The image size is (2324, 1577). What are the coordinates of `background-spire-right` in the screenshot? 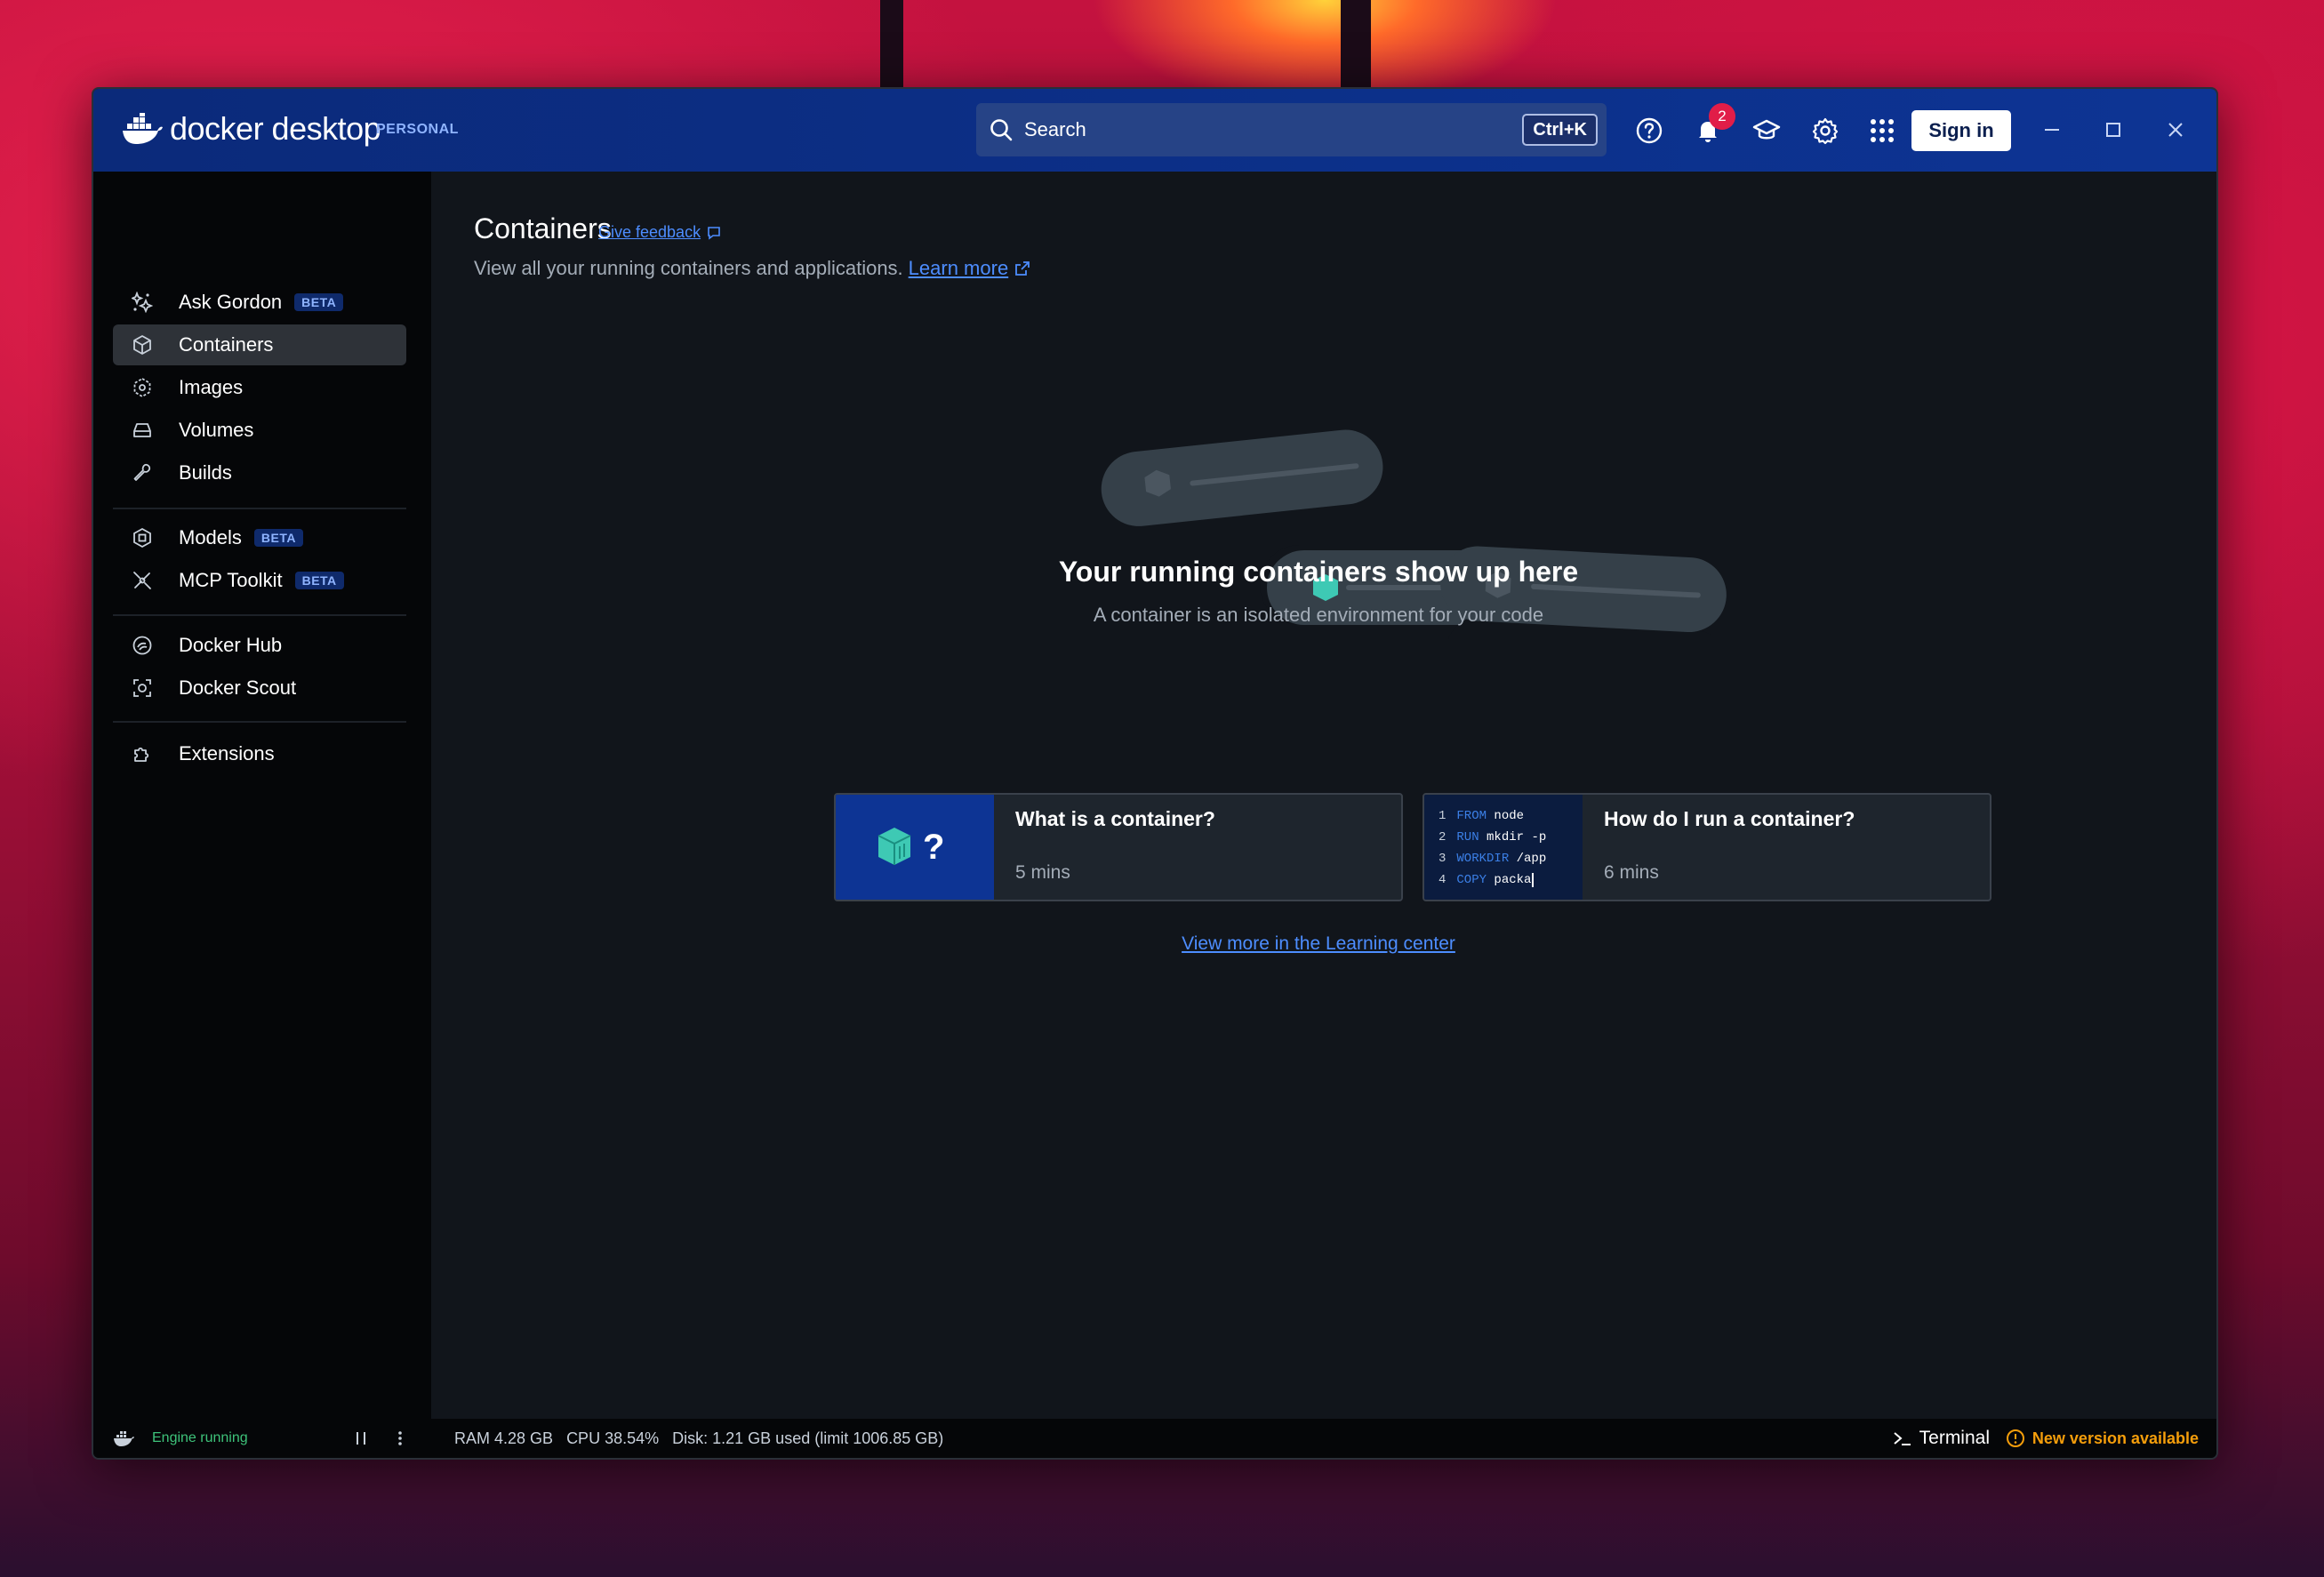 It's located at (1356, 43).